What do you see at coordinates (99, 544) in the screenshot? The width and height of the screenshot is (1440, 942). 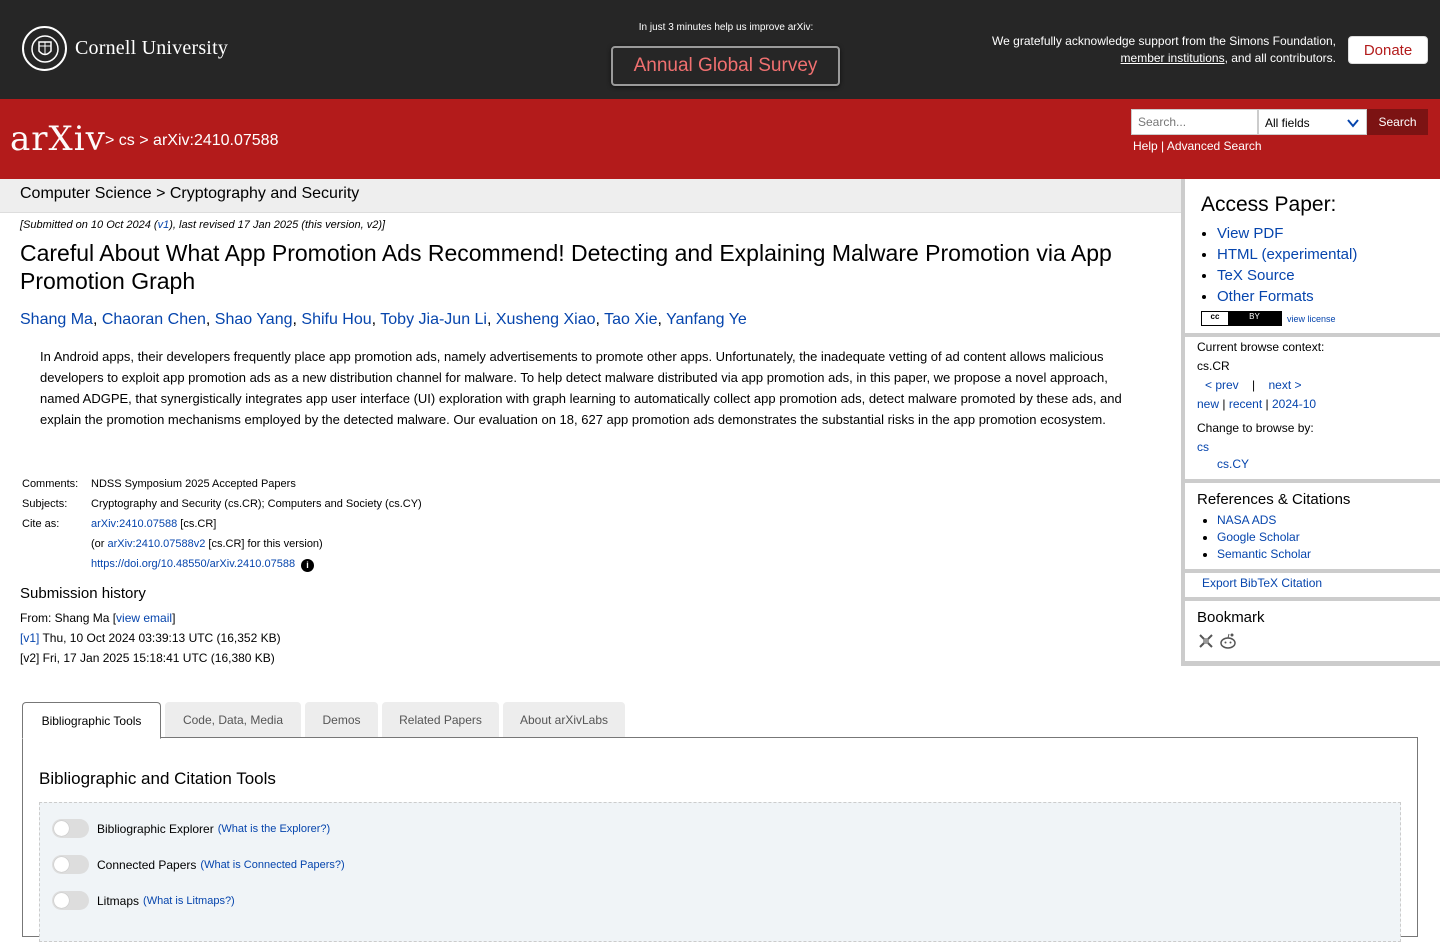 I see `cite-or-text: (or` at bounding box center [99, 544].